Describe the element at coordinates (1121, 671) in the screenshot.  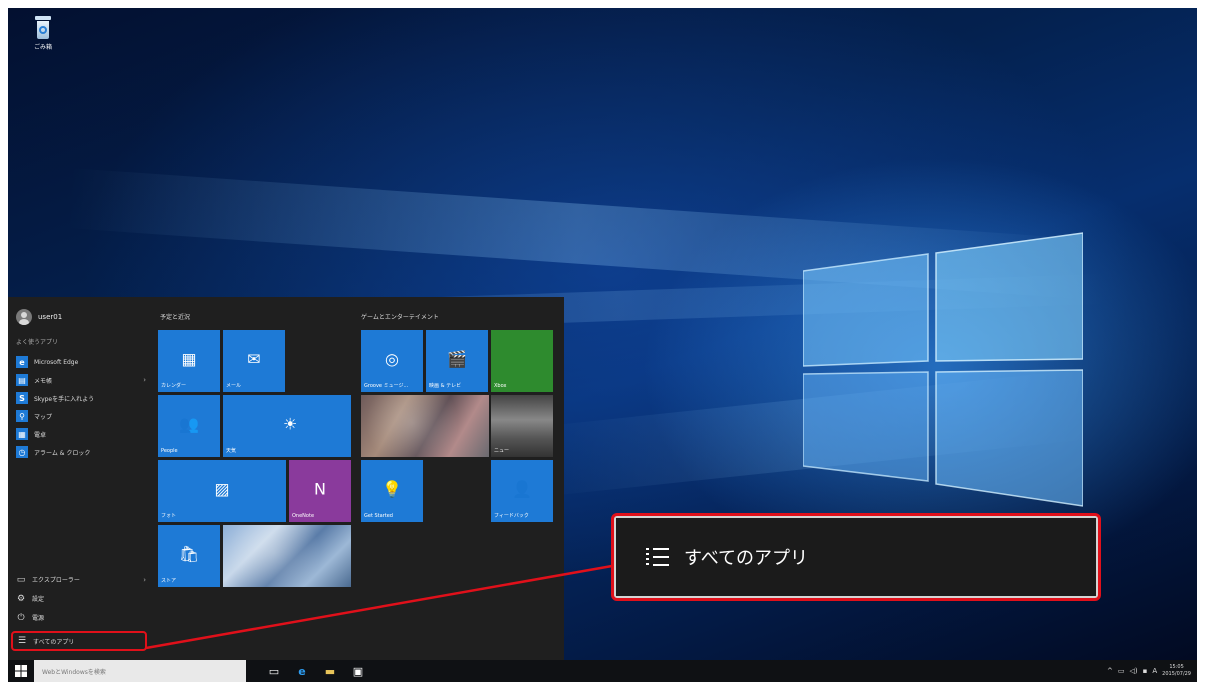
I see `network-icon: ▭` at that location.